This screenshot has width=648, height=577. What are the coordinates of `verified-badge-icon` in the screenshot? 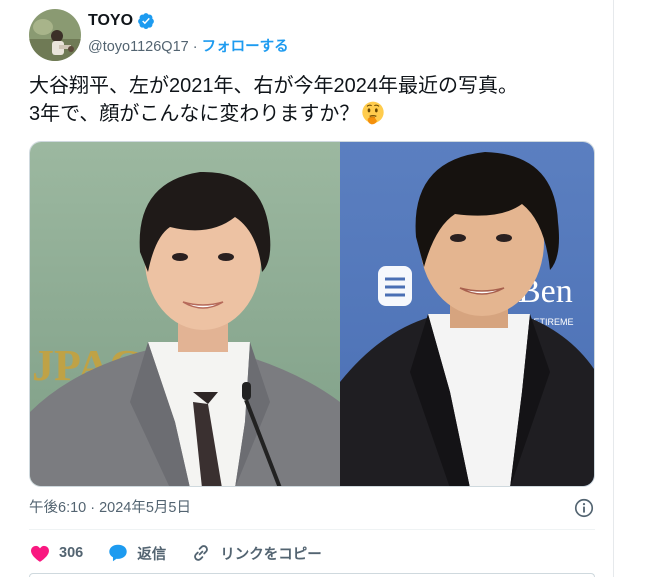 It's located at (146, 21).